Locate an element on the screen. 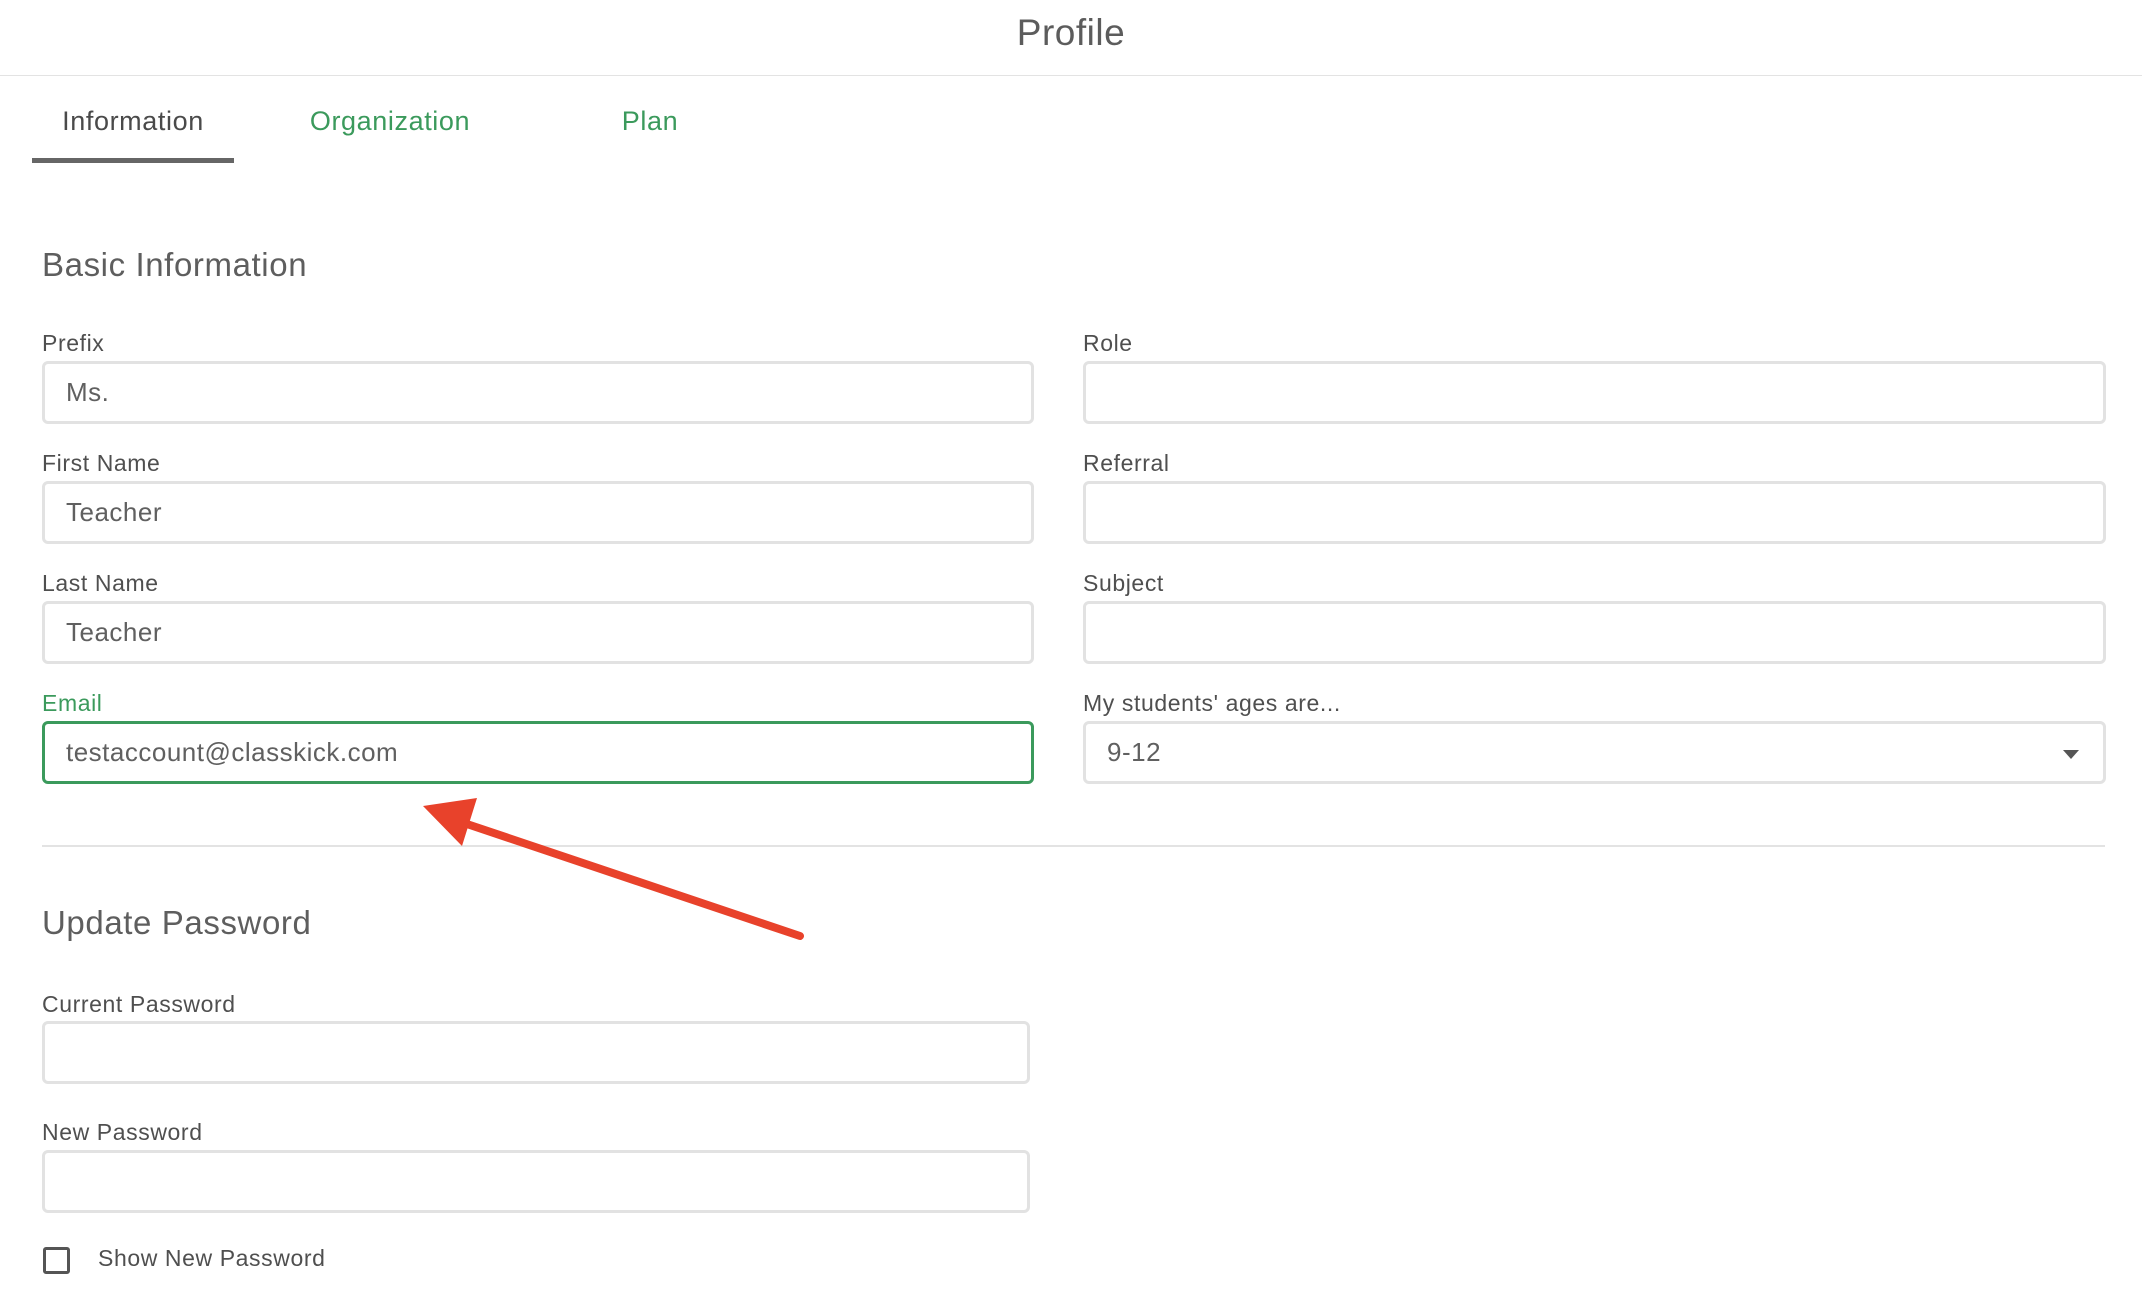 Image resolution: width=2142 pixels, height=1294 pixels. tab-organization-label: Organization is located at coordinates (390, 121).